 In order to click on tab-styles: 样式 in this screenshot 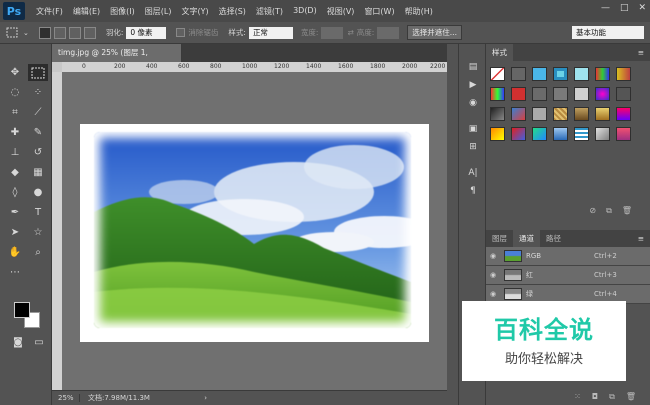, I will do `click(499, 52)`.